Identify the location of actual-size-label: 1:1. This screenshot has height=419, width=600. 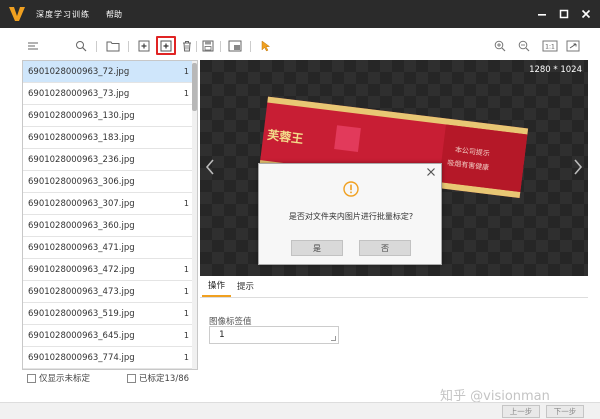
(550, 47).